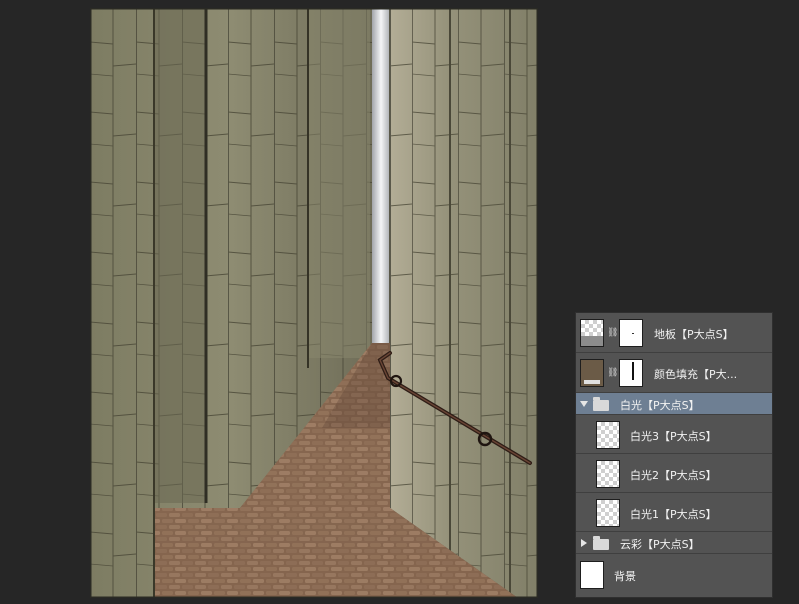 The height and width of the screenshot is (604, 799). I want to click on layer-name: 白光2【P大点S】, so click(673, 475).